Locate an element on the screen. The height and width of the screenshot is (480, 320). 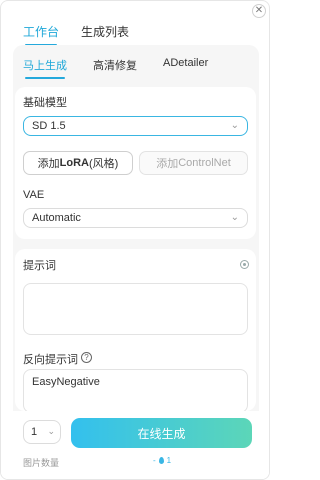
vae-select: Automatic ⌄ is located at coordinates (135, 218).